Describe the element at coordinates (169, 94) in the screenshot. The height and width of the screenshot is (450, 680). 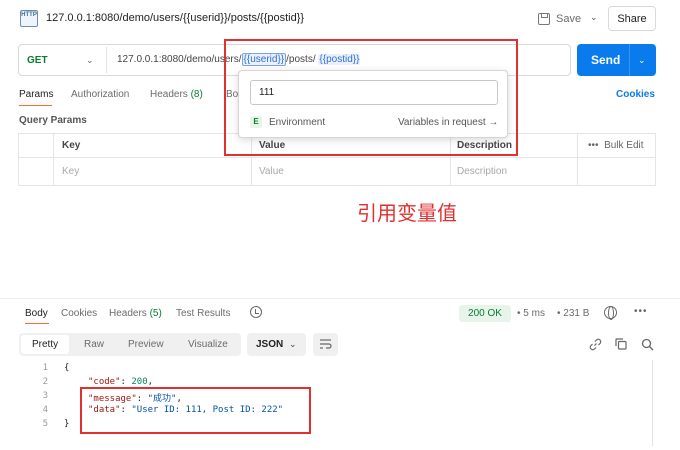
I see `tab-headers-label: Headers` at that location.